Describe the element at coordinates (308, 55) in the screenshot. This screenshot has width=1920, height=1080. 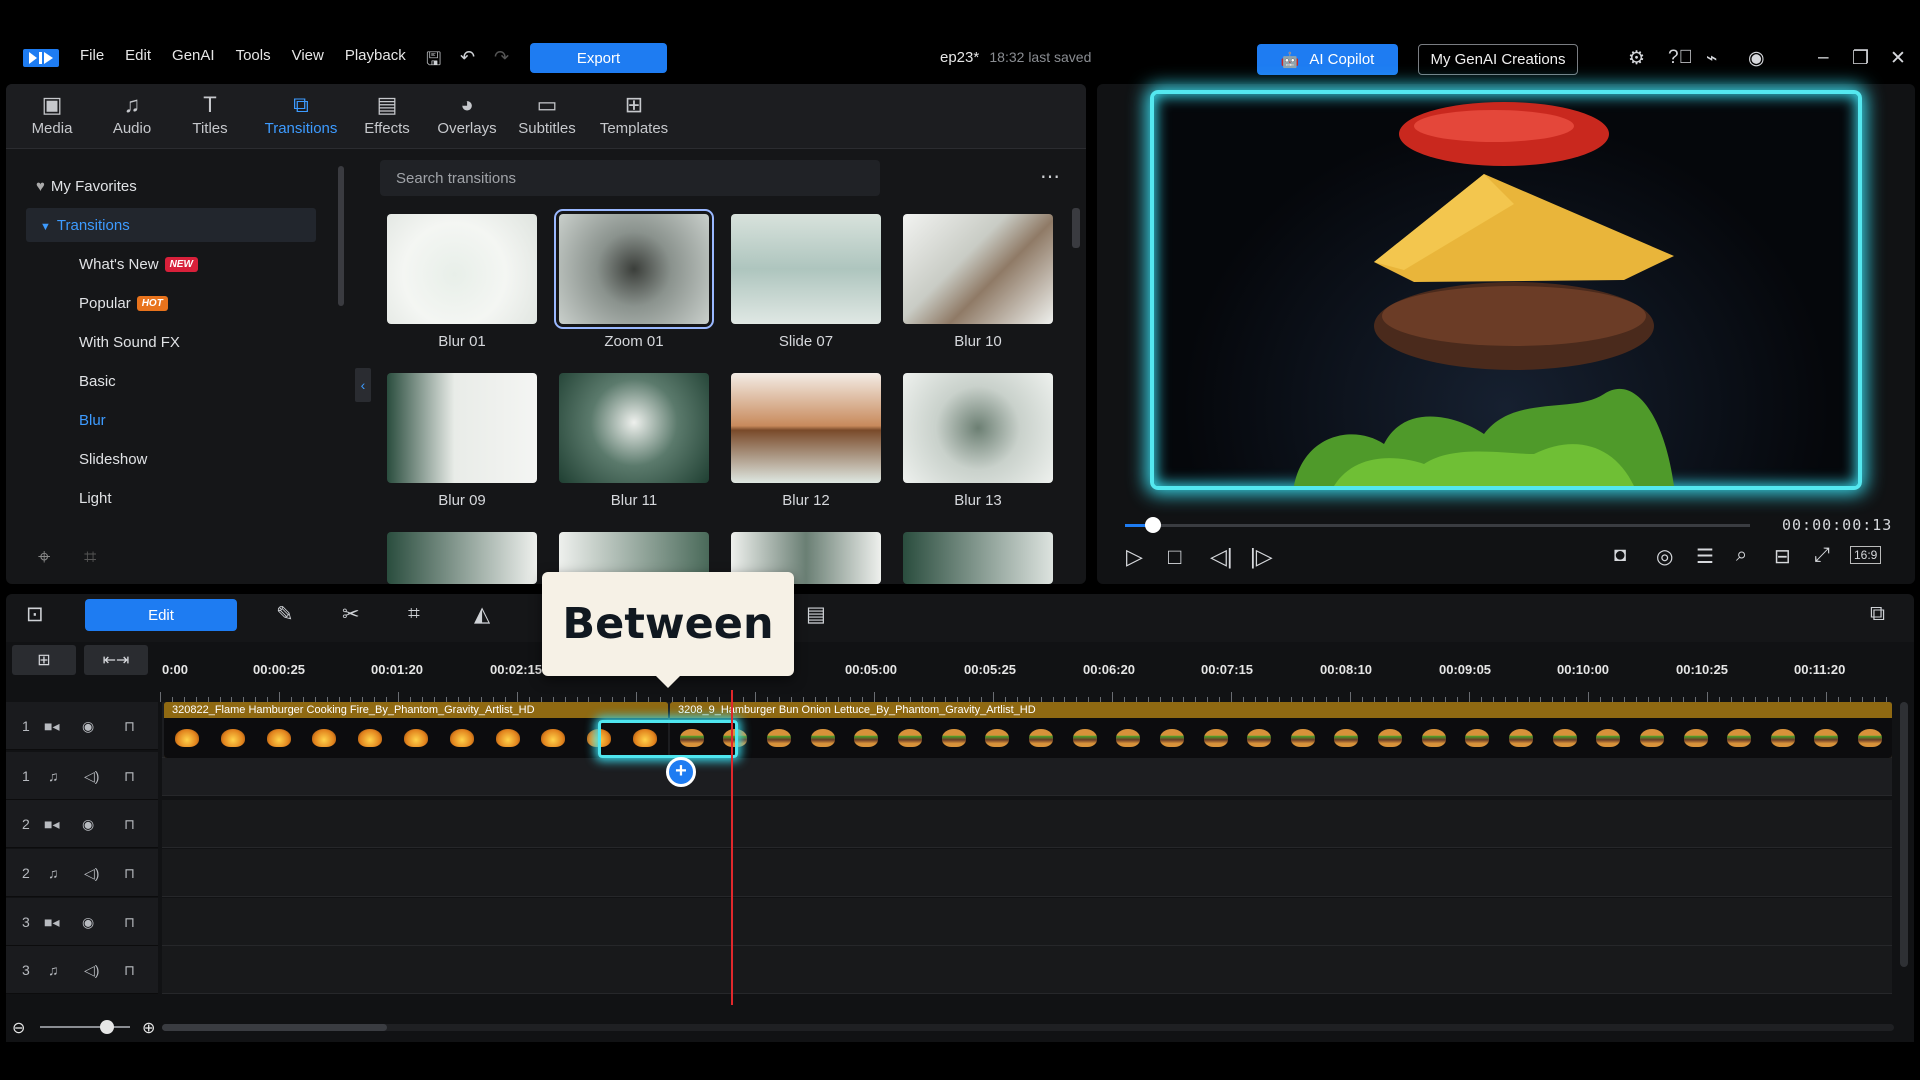
I see `menu-view: View` at that location.